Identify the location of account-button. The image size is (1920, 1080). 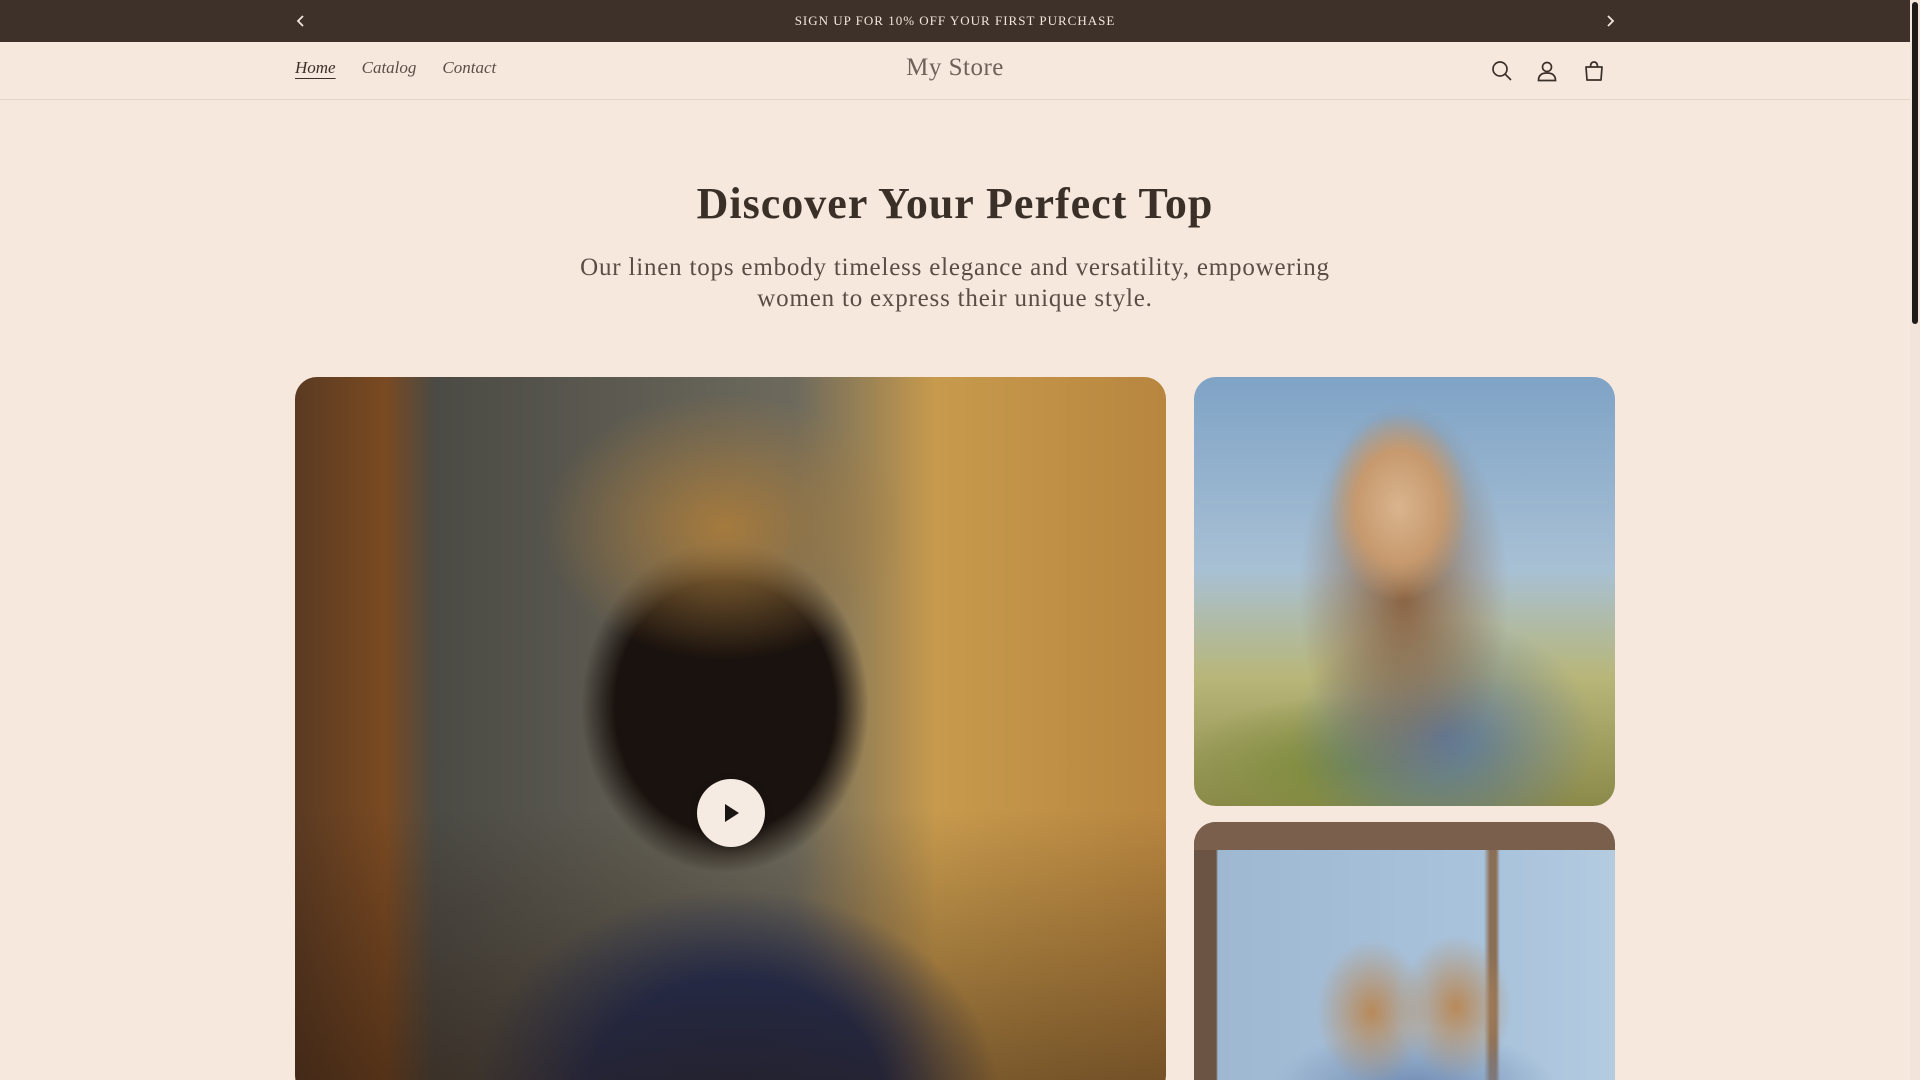
(1547, 71).